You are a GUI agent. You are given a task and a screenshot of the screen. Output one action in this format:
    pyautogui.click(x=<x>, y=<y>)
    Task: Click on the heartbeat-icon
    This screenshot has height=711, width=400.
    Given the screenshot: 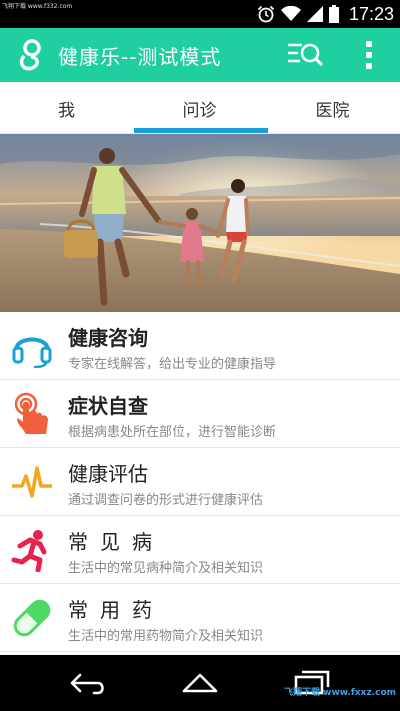 What is the action you would take?
    pyautogui.click(x=32, y=482)
    